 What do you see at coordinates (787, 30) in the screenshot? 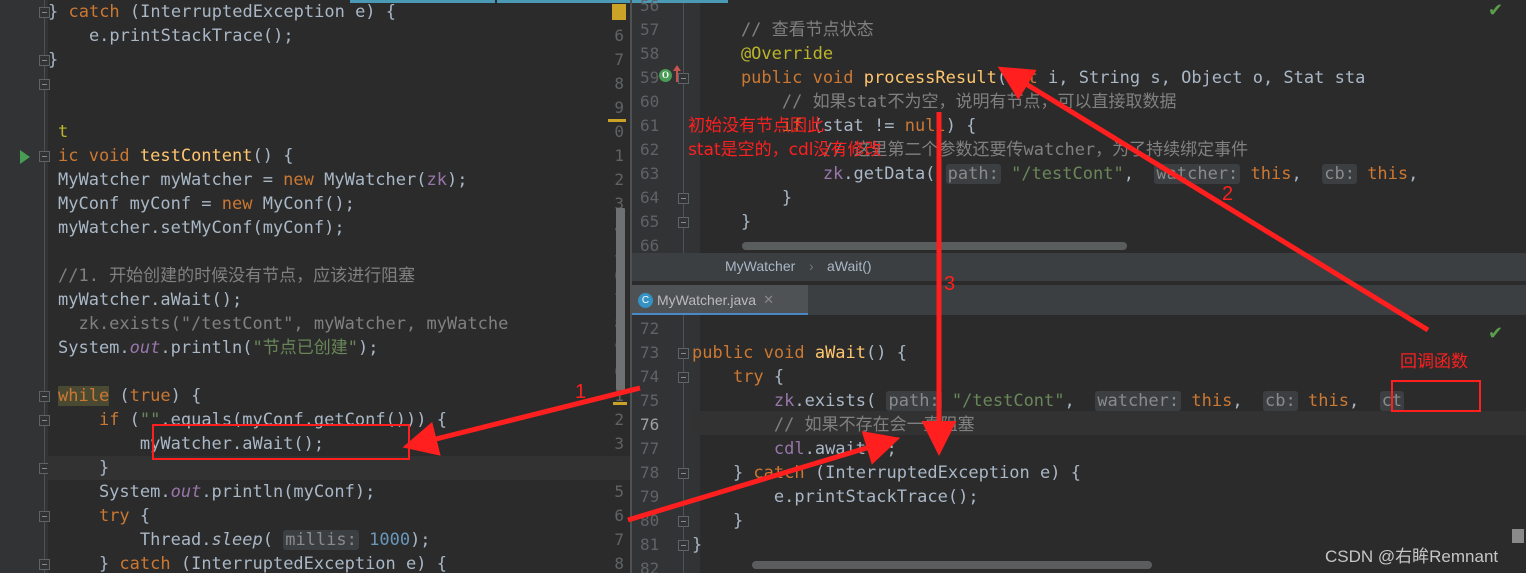
I see `code-line: // 查看节点状态` at bounding box center [787, 30].